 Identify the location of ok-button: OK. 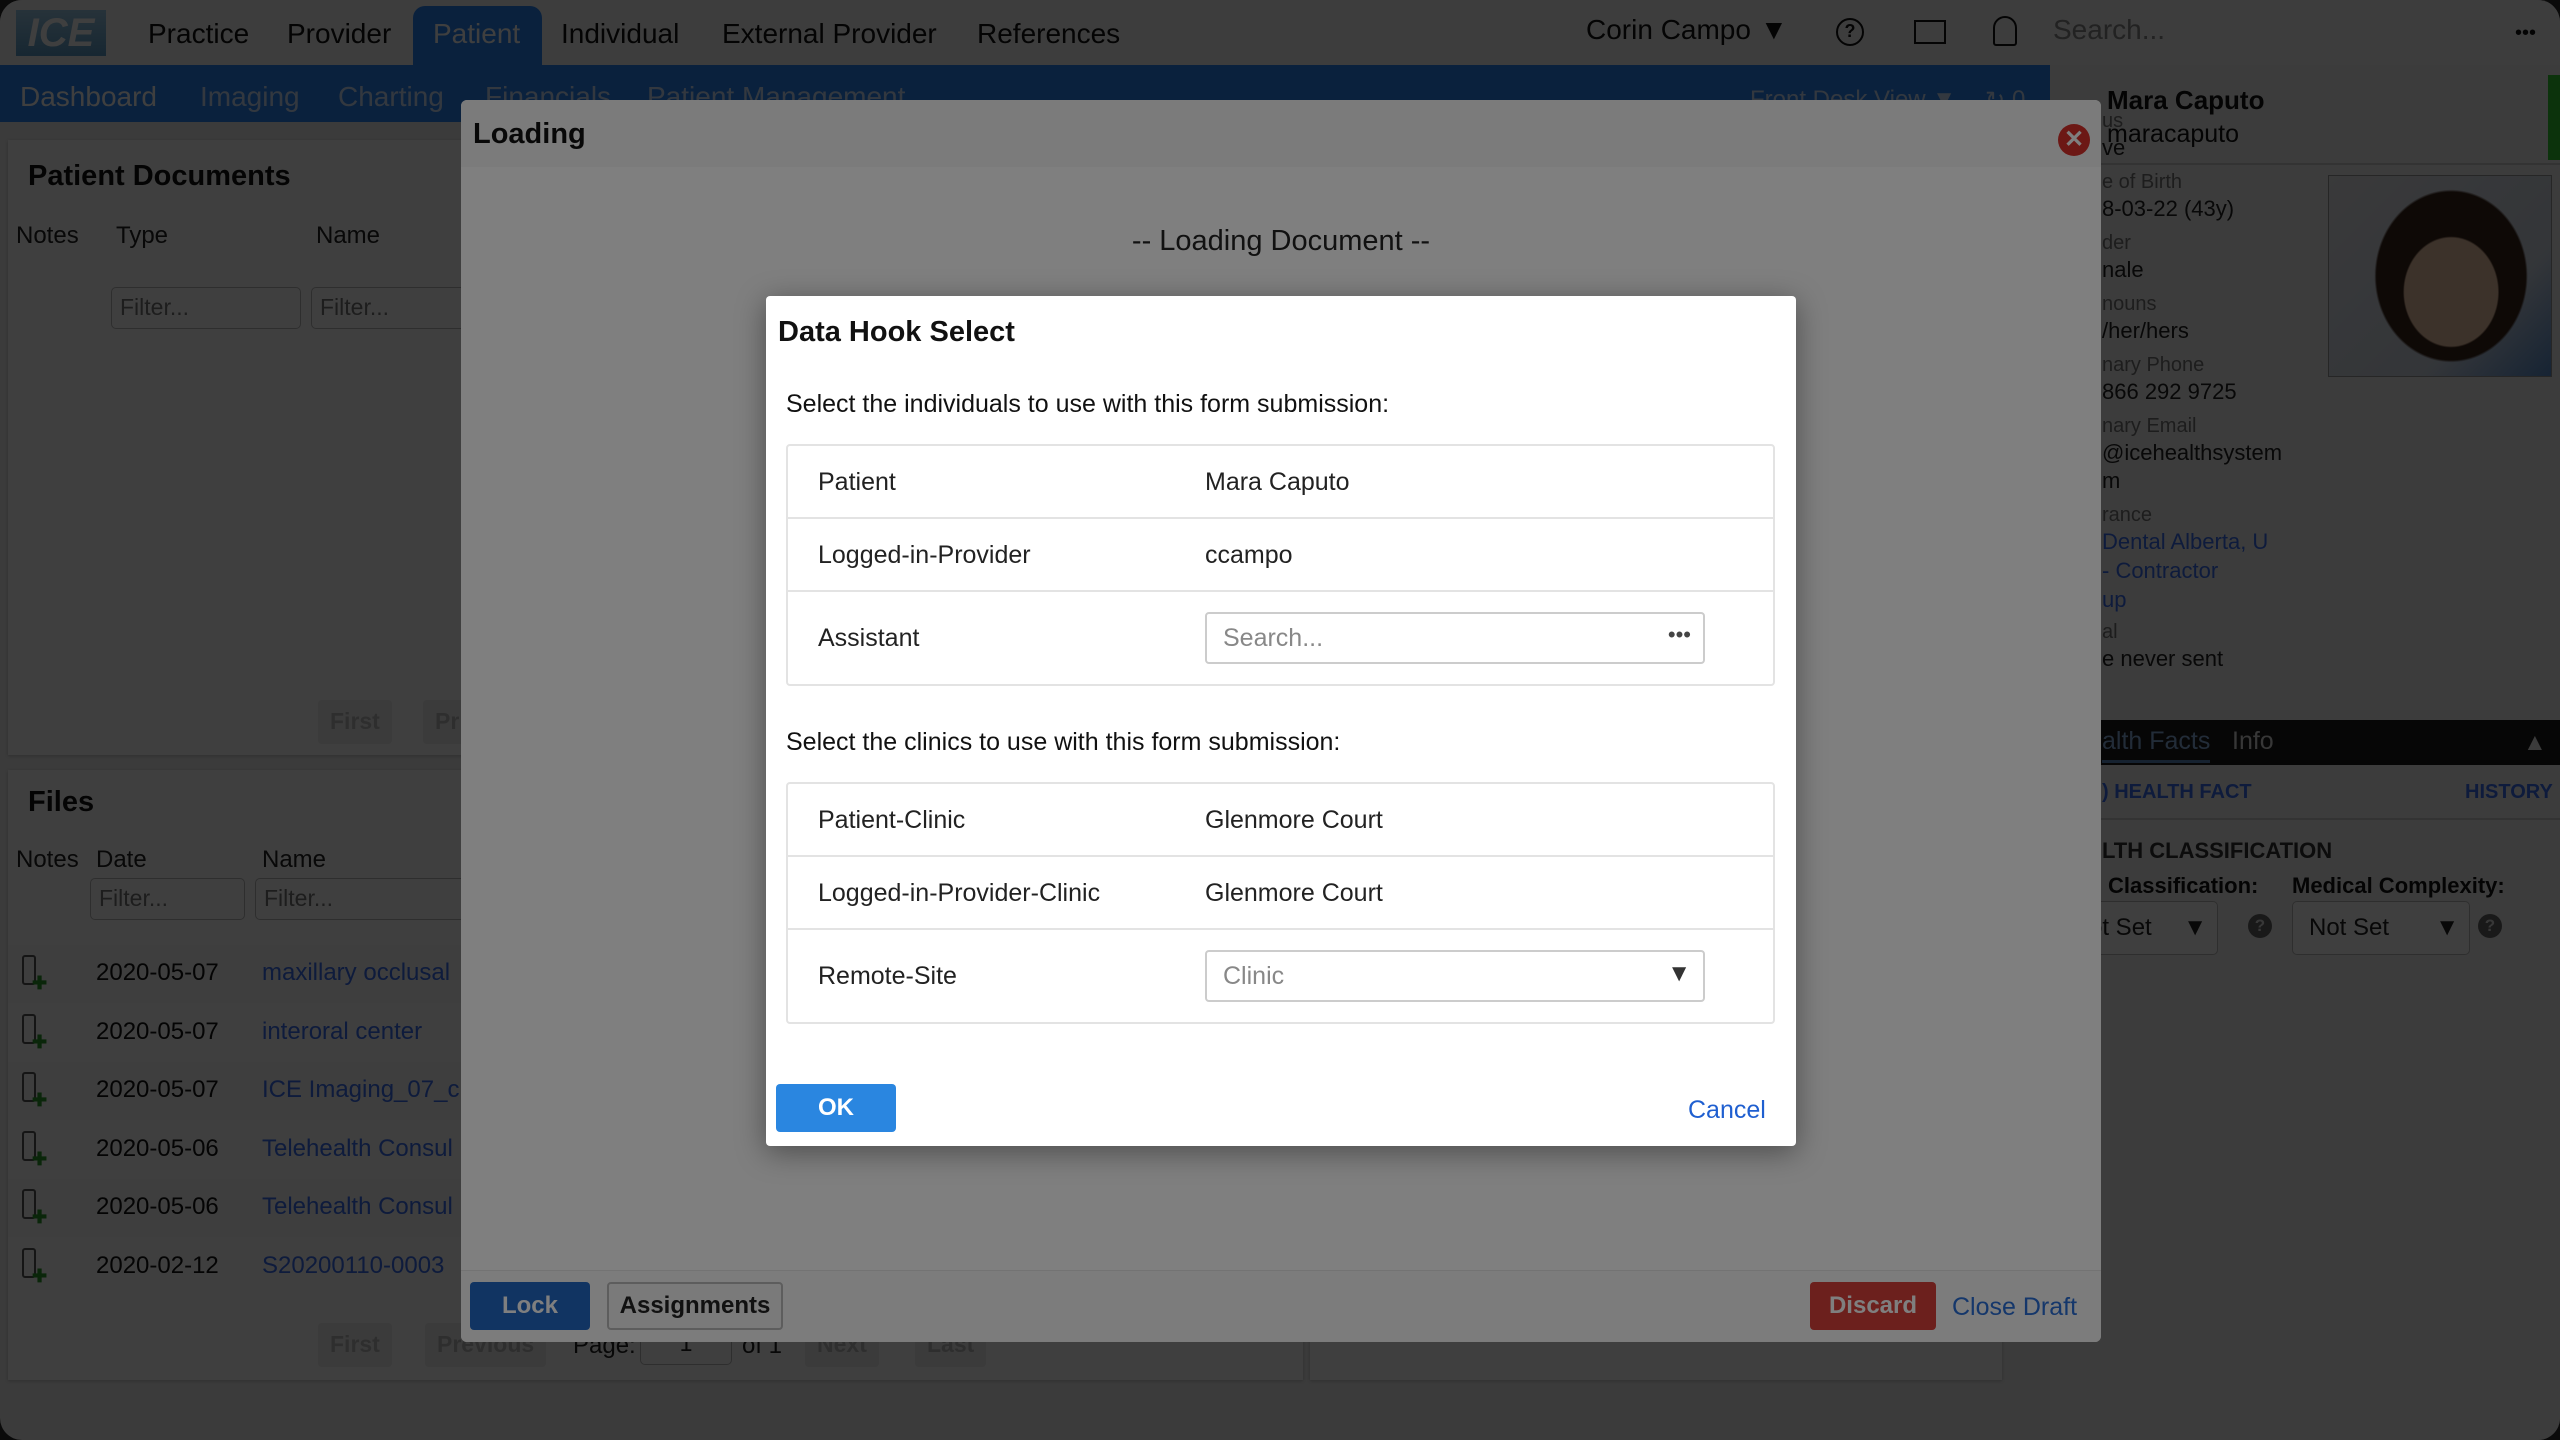
(836, 1108).